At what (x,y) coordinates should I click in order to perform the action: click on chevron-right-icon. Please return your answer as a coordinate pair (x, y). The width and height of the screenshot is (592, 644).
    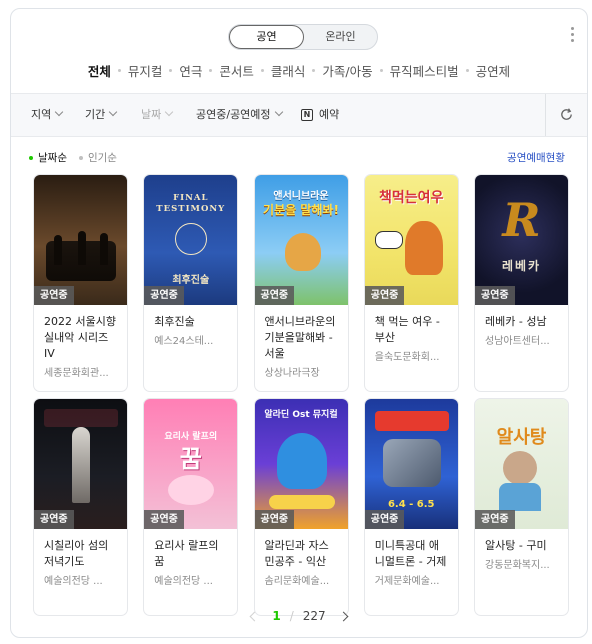
    Looking at the image, I should click on (343, 616).